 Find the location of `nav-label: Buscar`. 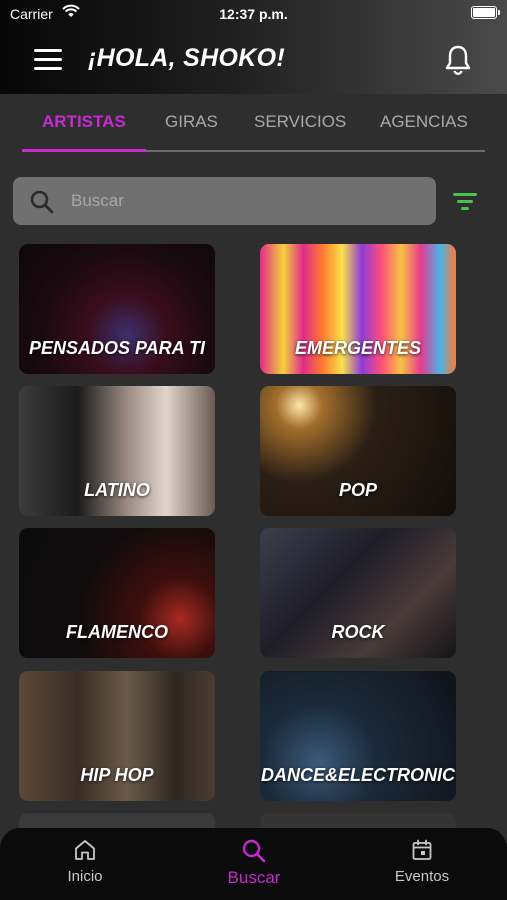

nav-label: Buscar is located at coordinates (254, 877).